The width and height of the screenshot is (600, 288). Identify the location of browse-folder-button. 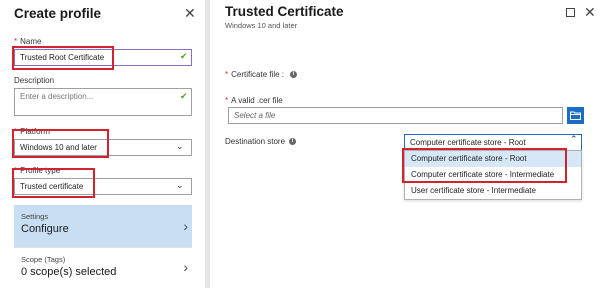
(575, 115).